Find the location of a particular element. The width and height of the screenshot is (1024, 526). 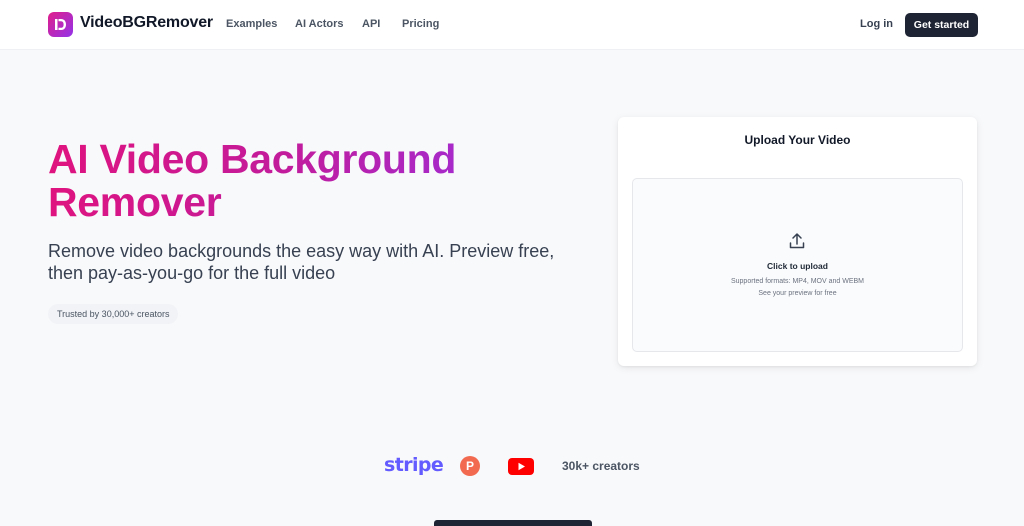

nav-ai-actors: AI Actors is located at coordinates (319, 24).